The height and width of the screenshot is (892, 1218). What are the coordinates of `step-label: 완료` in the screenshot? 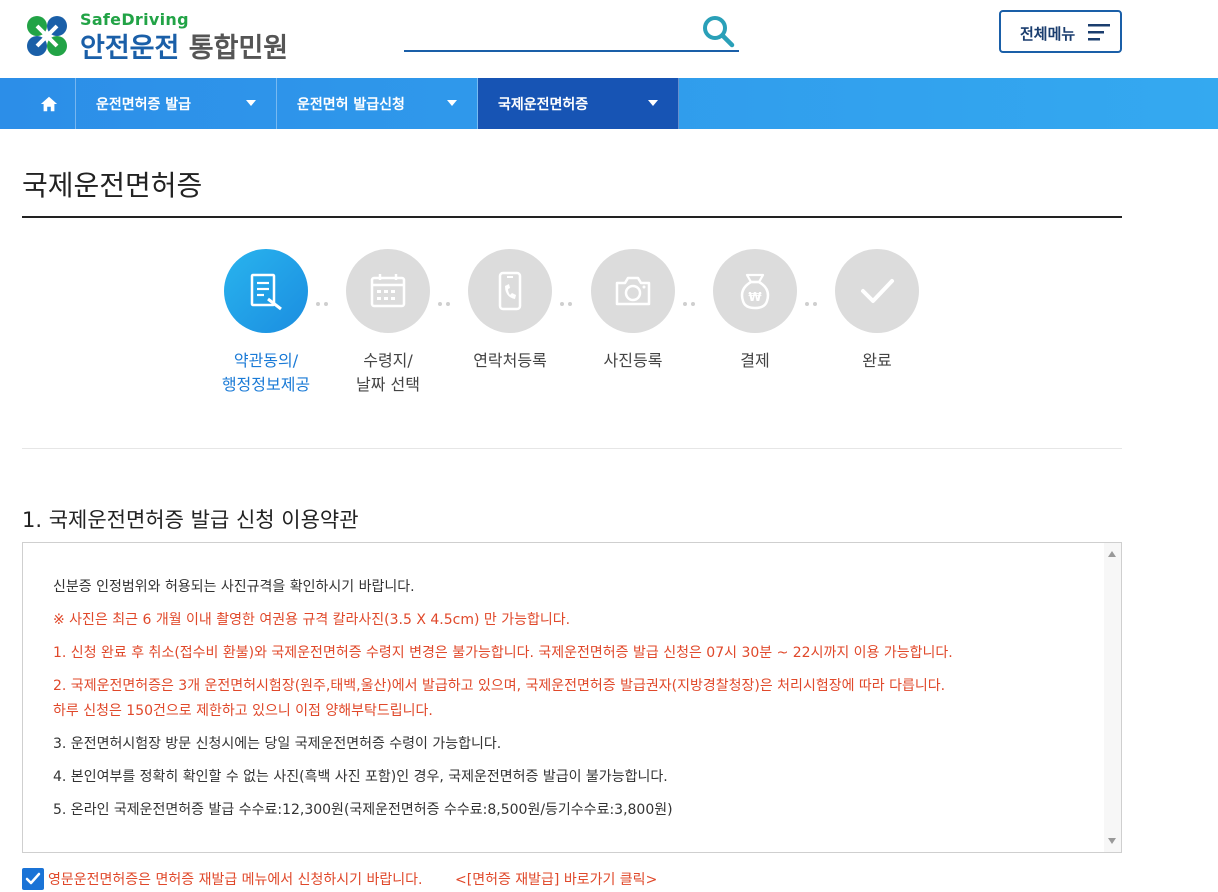 It's located at (877, 360).